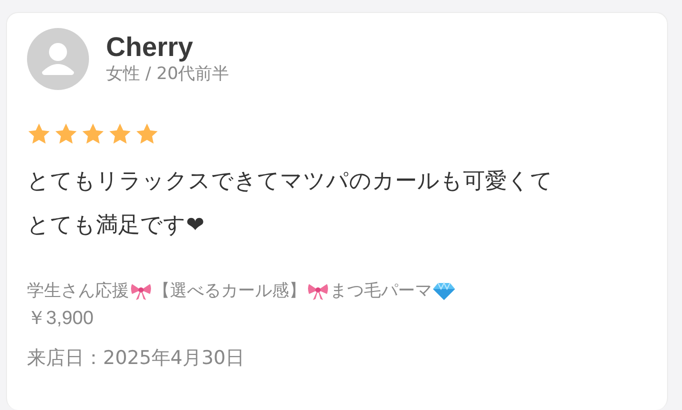 The image size is (682, 410). Describe the element at coordinates (58, 59) in the screenshot. I see `avatar-icon` at that location.